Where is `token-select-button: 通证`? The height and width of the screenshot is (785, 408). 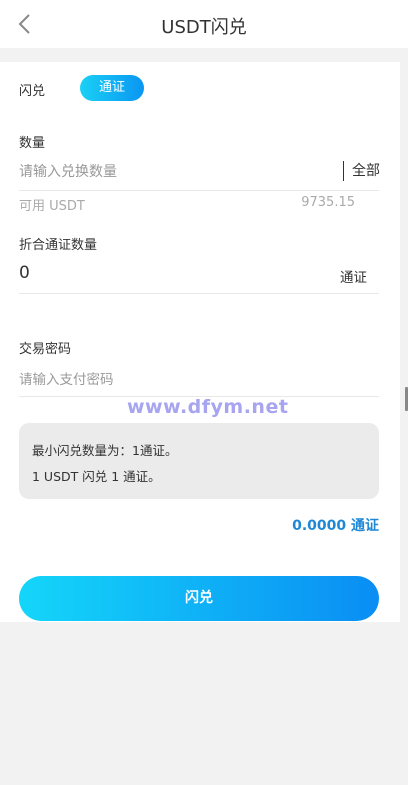
token-select-button: 通证 is located at coordinates (112, 88).